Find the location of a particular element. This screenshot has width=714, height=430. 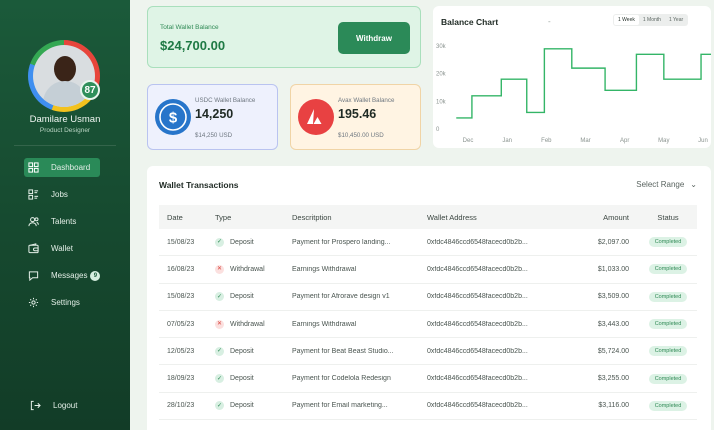

sidebar-item-jobs: Jobs is located at coordinates (46, 194).